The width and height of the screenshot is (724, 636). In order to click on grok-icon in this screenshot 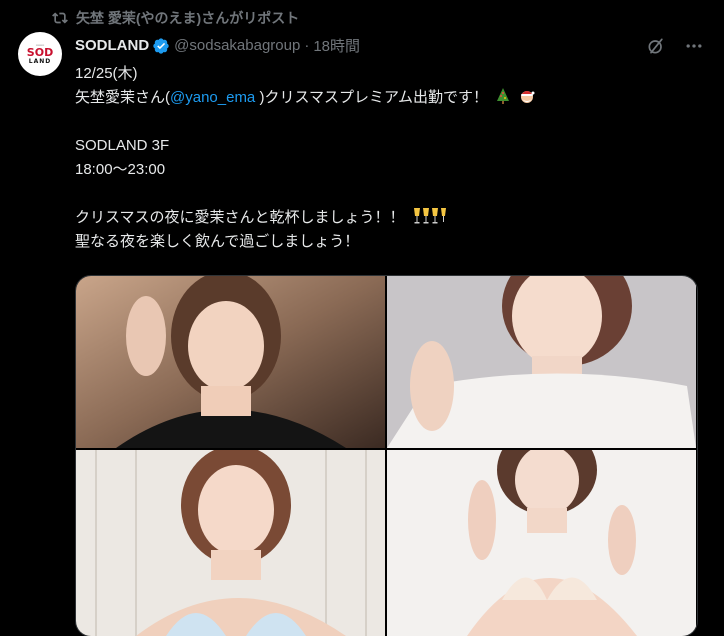, I will do `click(655, 46)`.